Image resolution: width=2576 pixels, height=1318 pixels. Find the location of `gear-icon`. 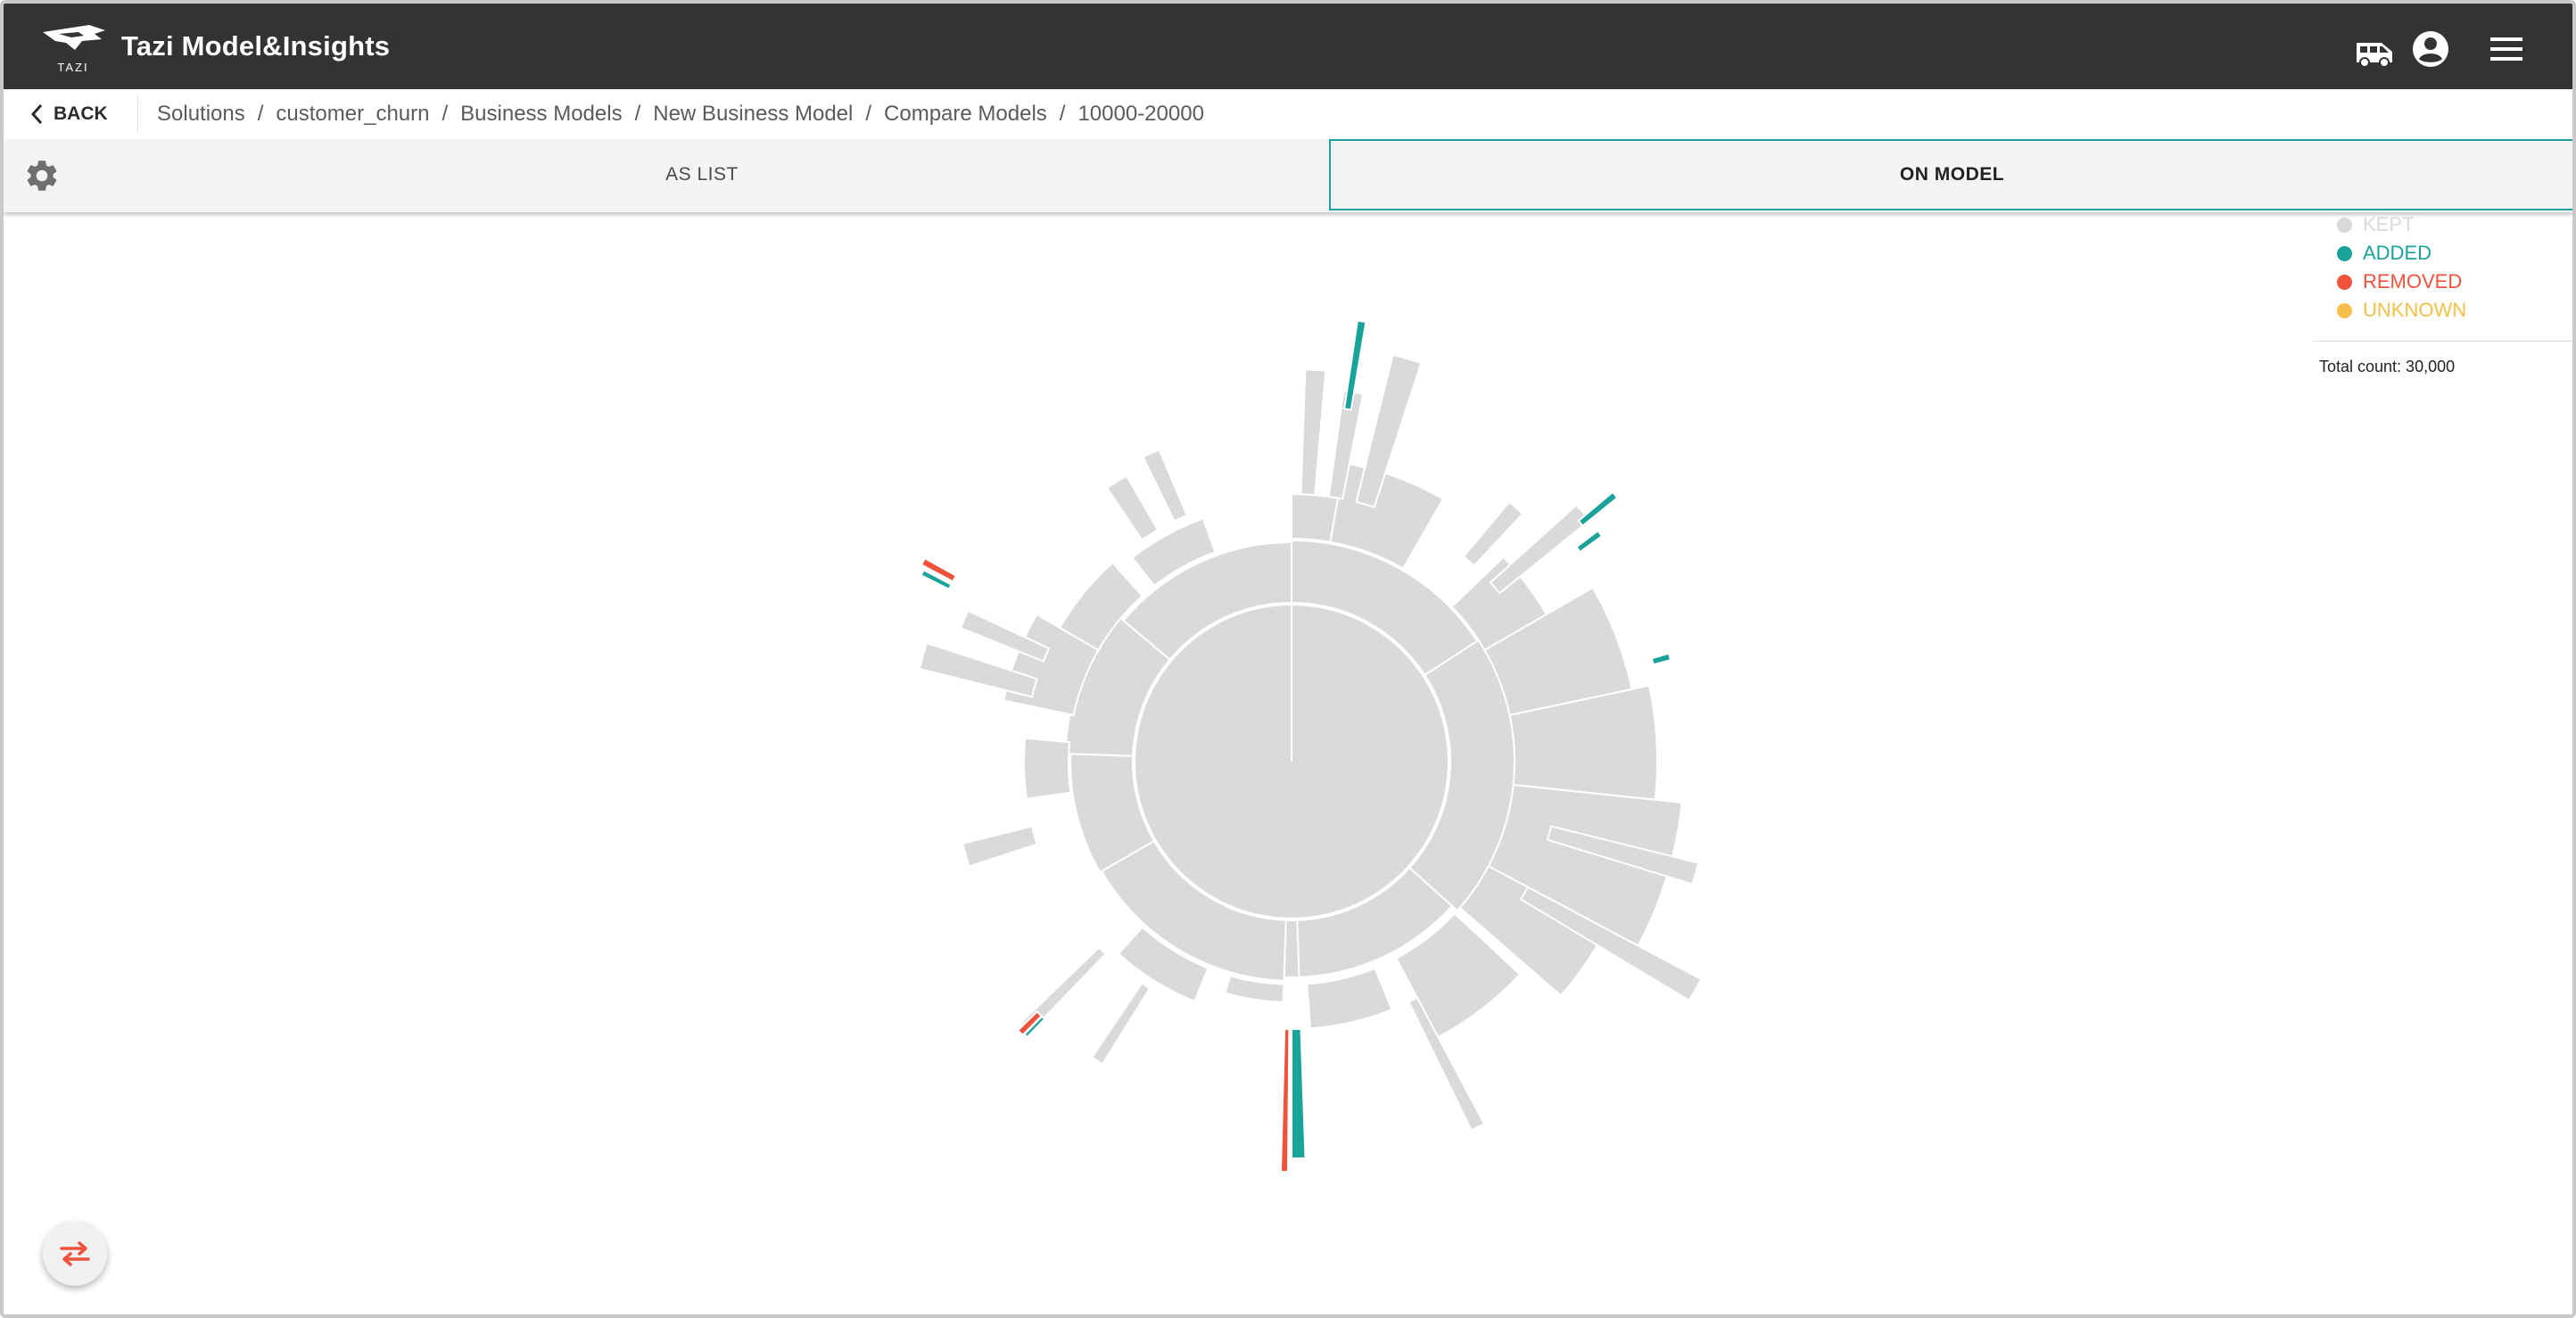

gear-icon is located at coordinates (42, 176).